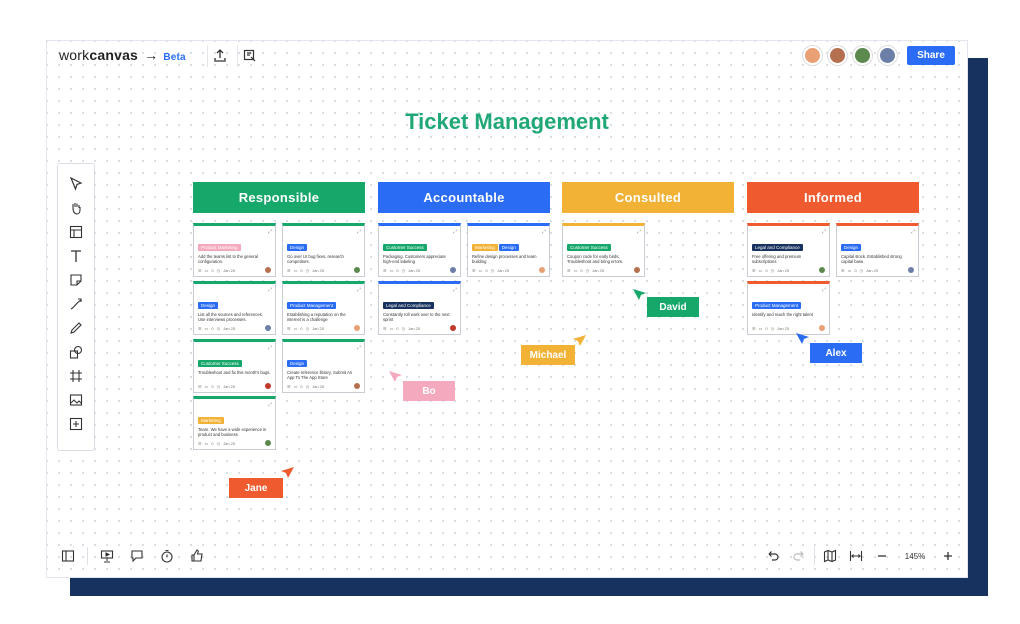 Image resolution: width=1020 pixels, height=624 pixels. Describe the element at coordinates (234, 418) in the screenshot. I see `card-tags: Marketing` at that location.